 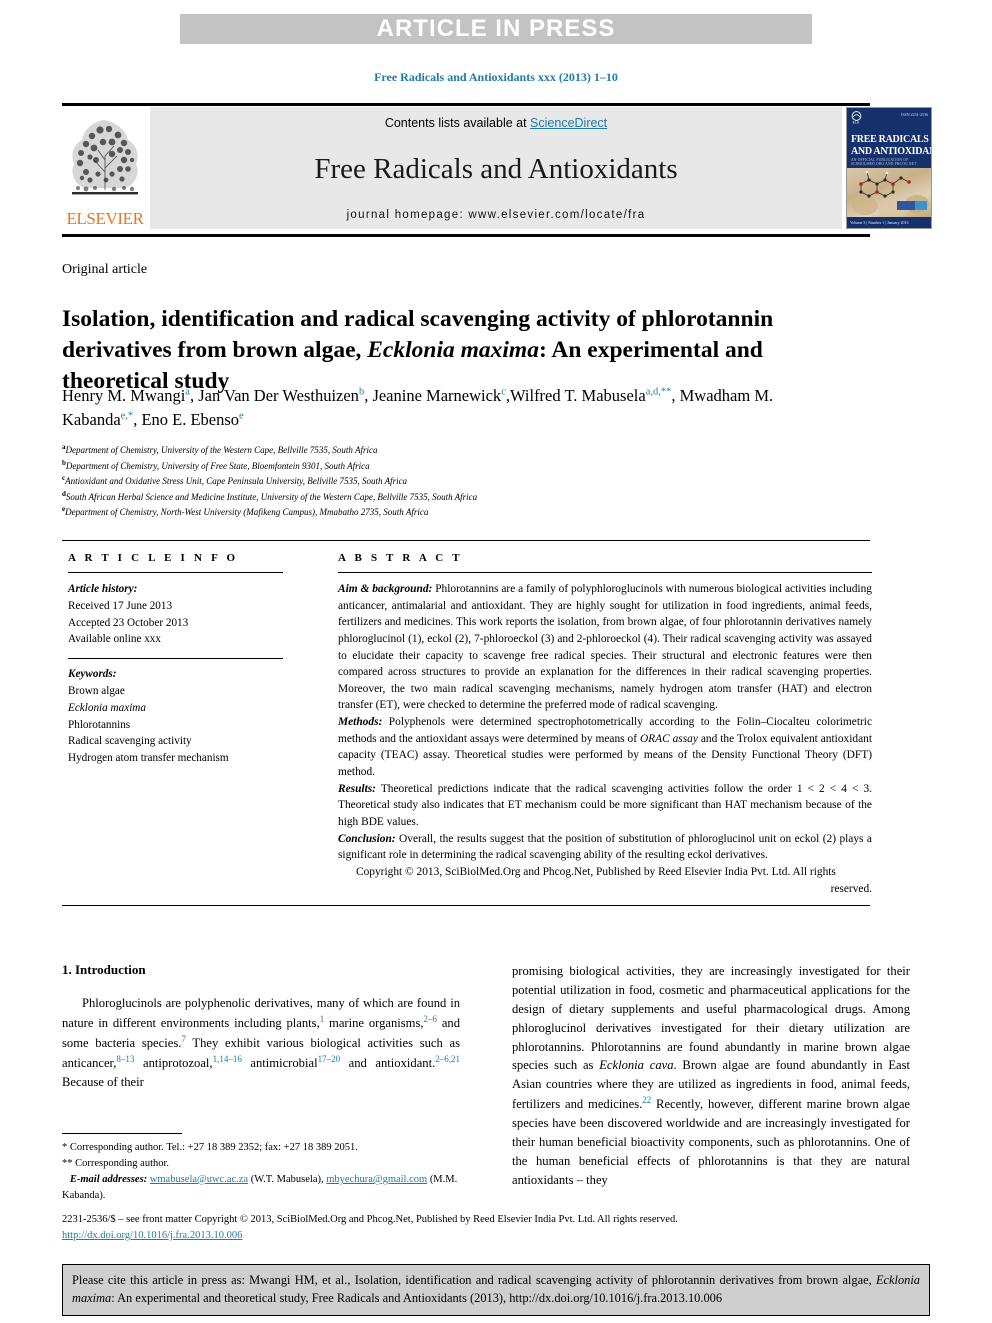 What do you see at coordinates (466, 235) in the screenshot?
I see `masthead-bottom-rule` at bounding box center [466, 235].